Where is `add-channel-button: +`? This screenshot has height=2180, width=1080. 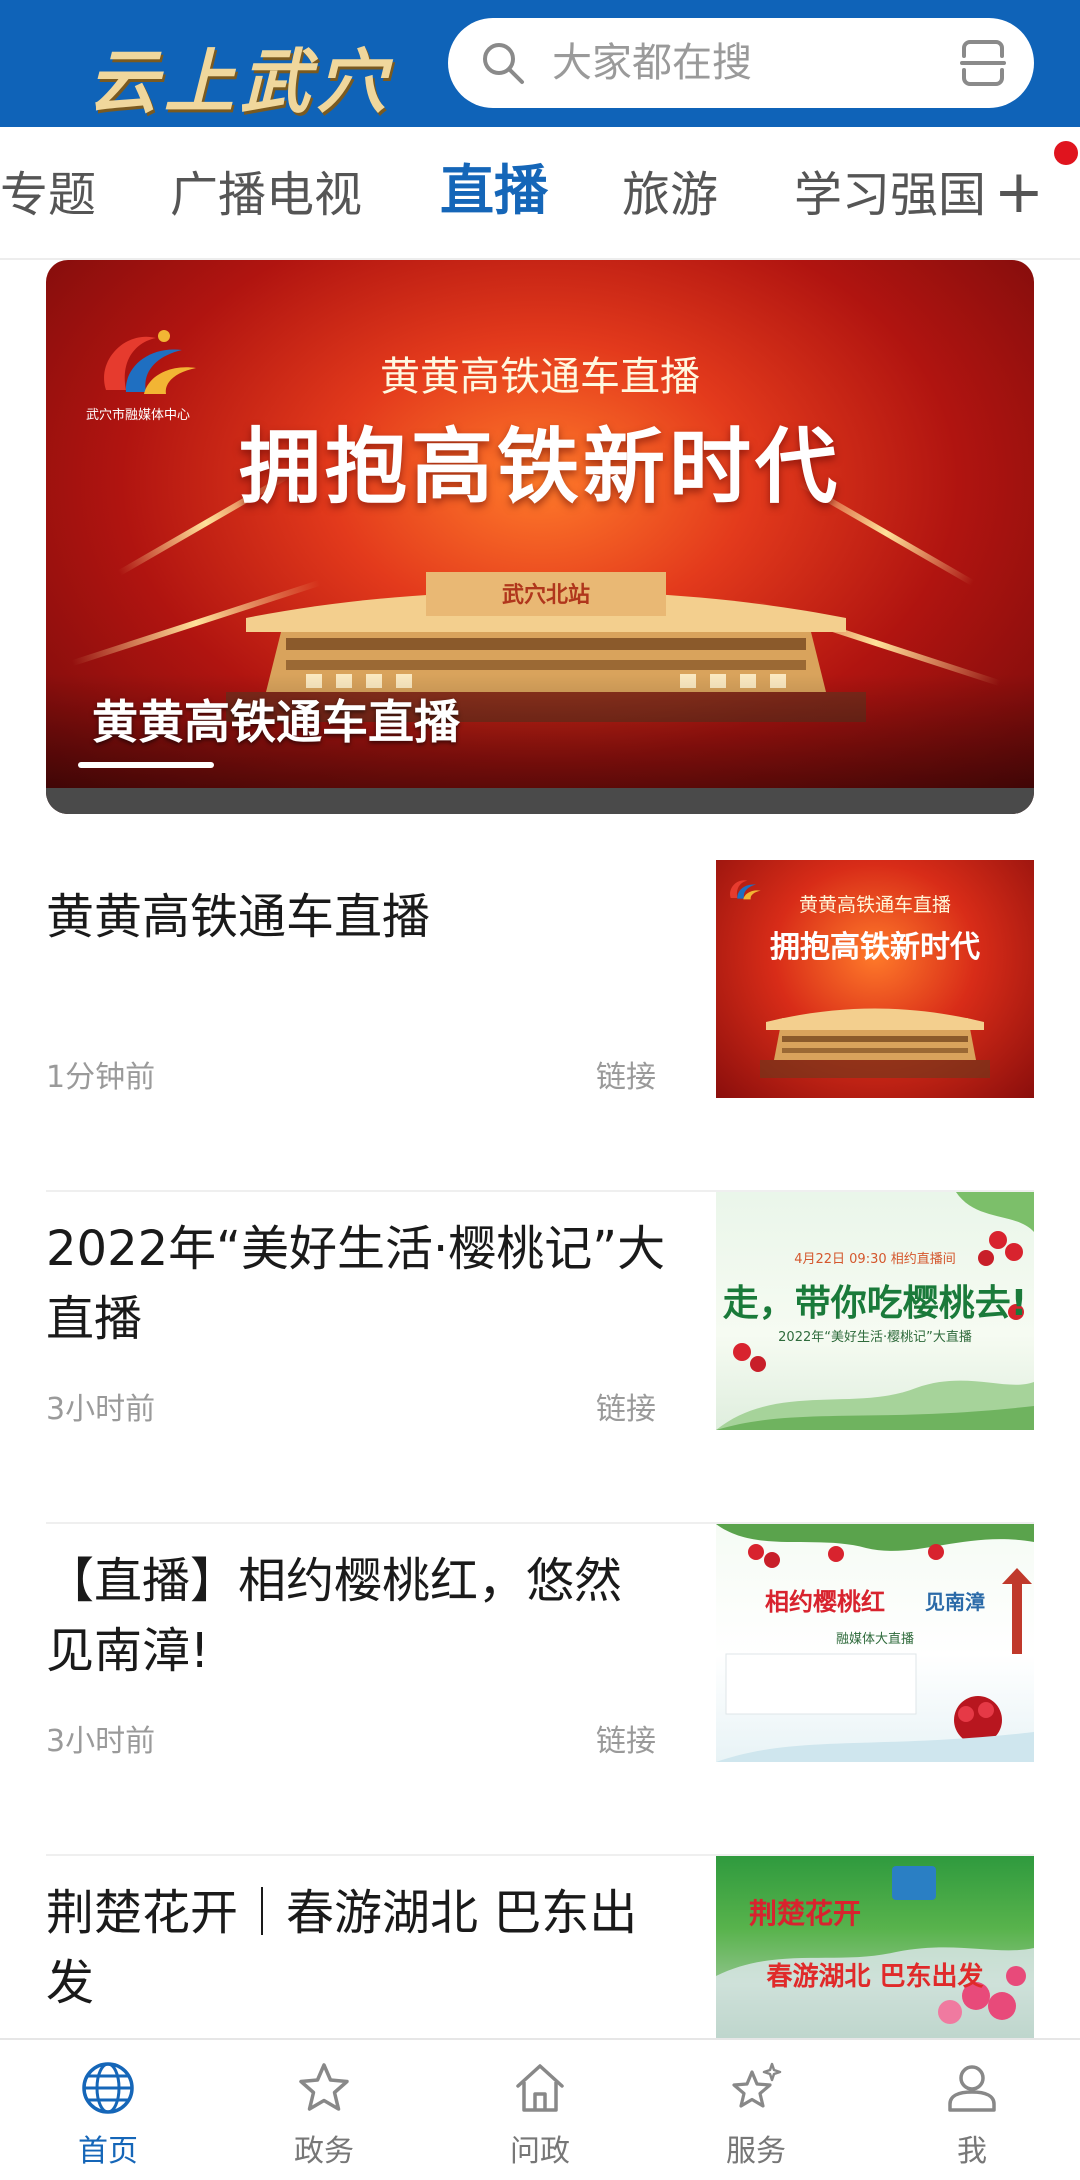 add-channel-button: + is located at coordinates (1021, 192).